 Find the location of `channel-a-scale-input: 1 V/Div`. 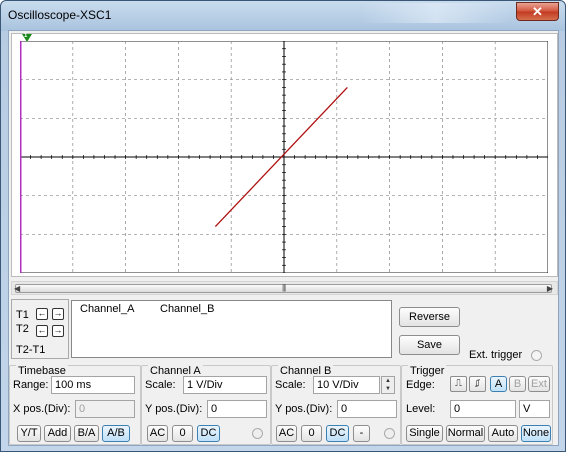

channel-a-scale-input: 1 V/Div is located at coordinates (225, 385).